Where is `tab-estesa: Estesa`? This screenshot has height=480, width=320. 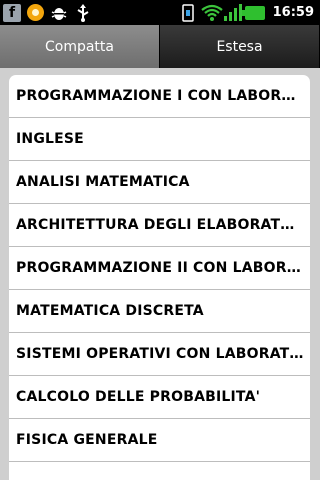 tab-estesa: Estesa is located at coordinates (240, 46).